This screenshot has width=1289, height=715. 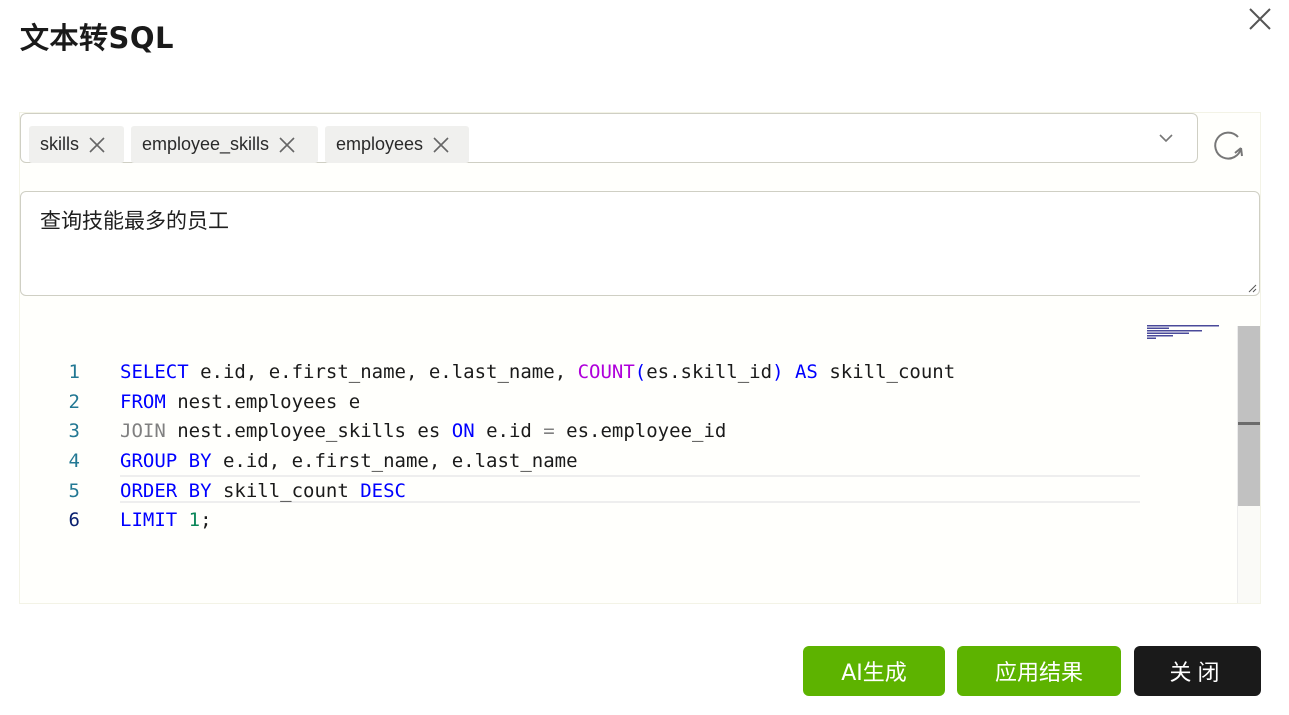 I want to click on table-tag-employee-skills: employee_skills, so click(x=224, y=144).